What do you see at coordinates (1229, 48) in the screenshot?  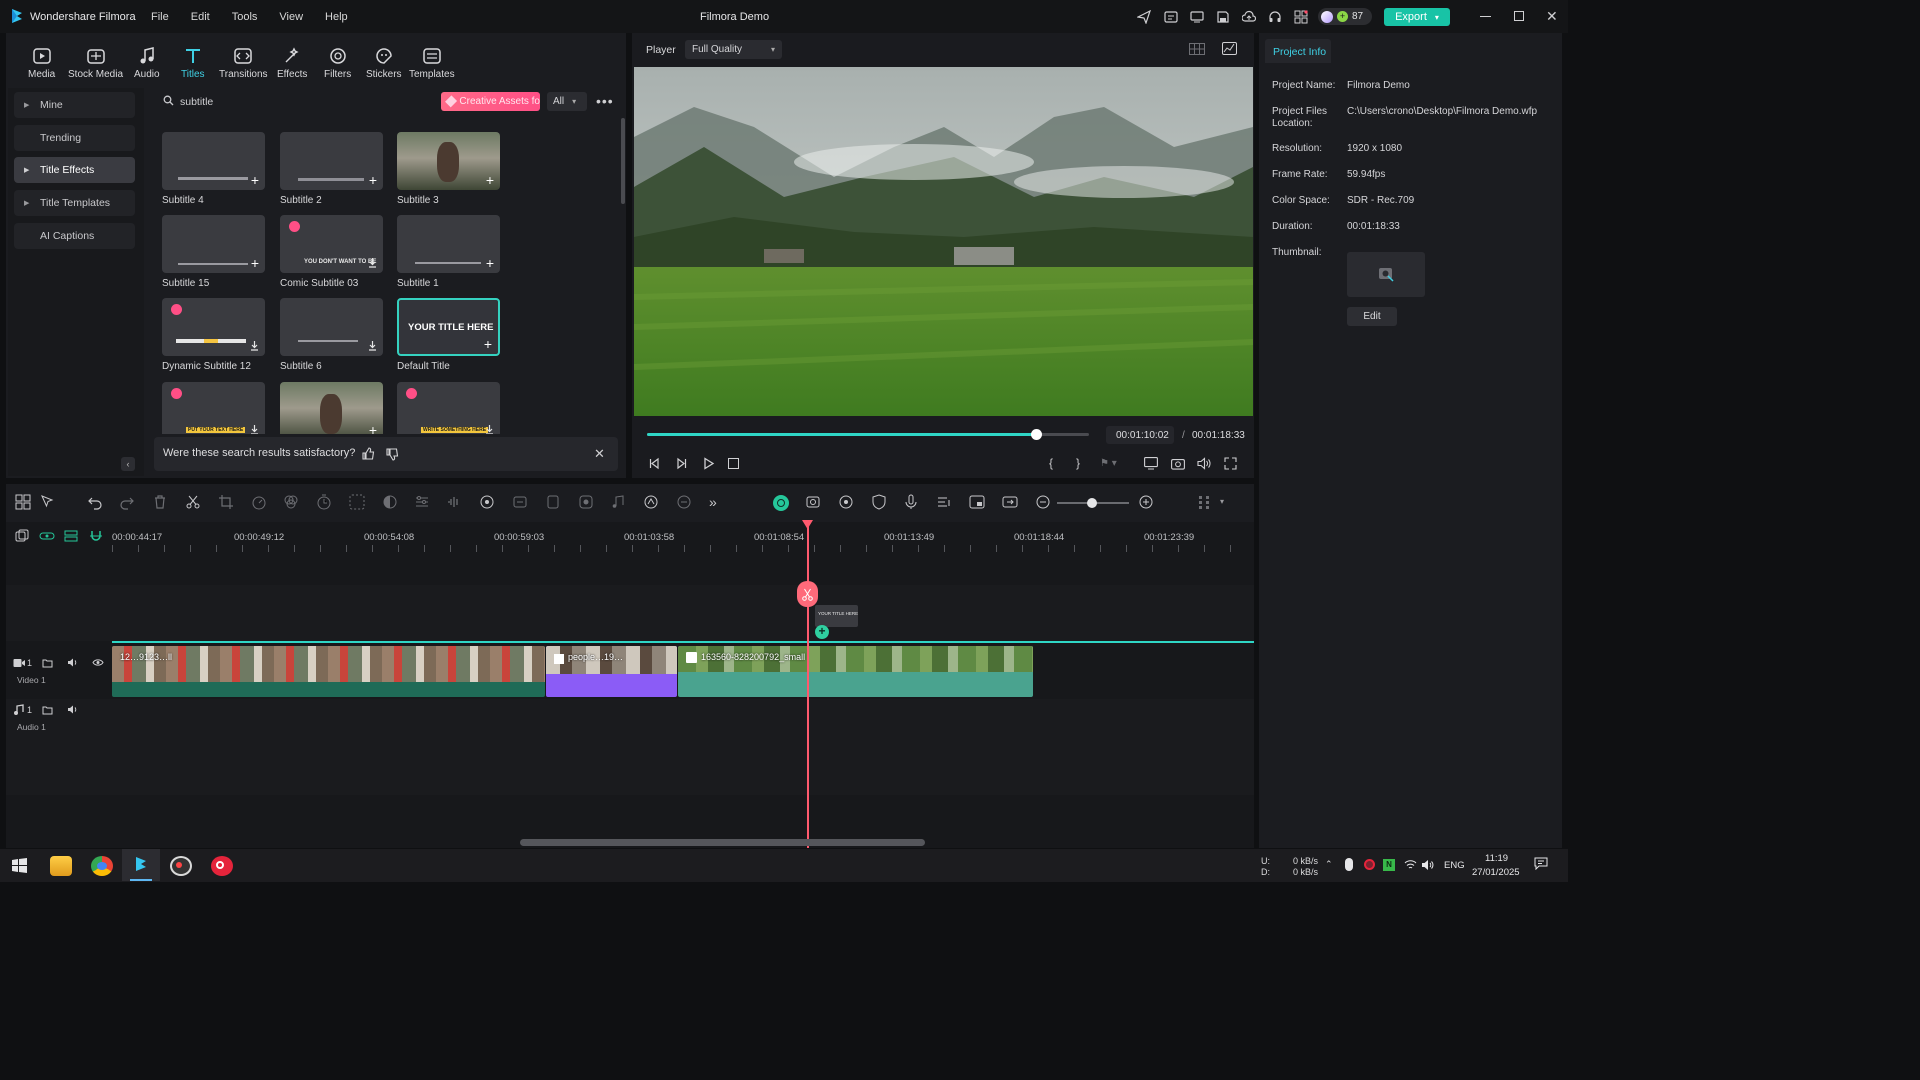 I see `scopes-icon` at bounding box center [1229, 48].